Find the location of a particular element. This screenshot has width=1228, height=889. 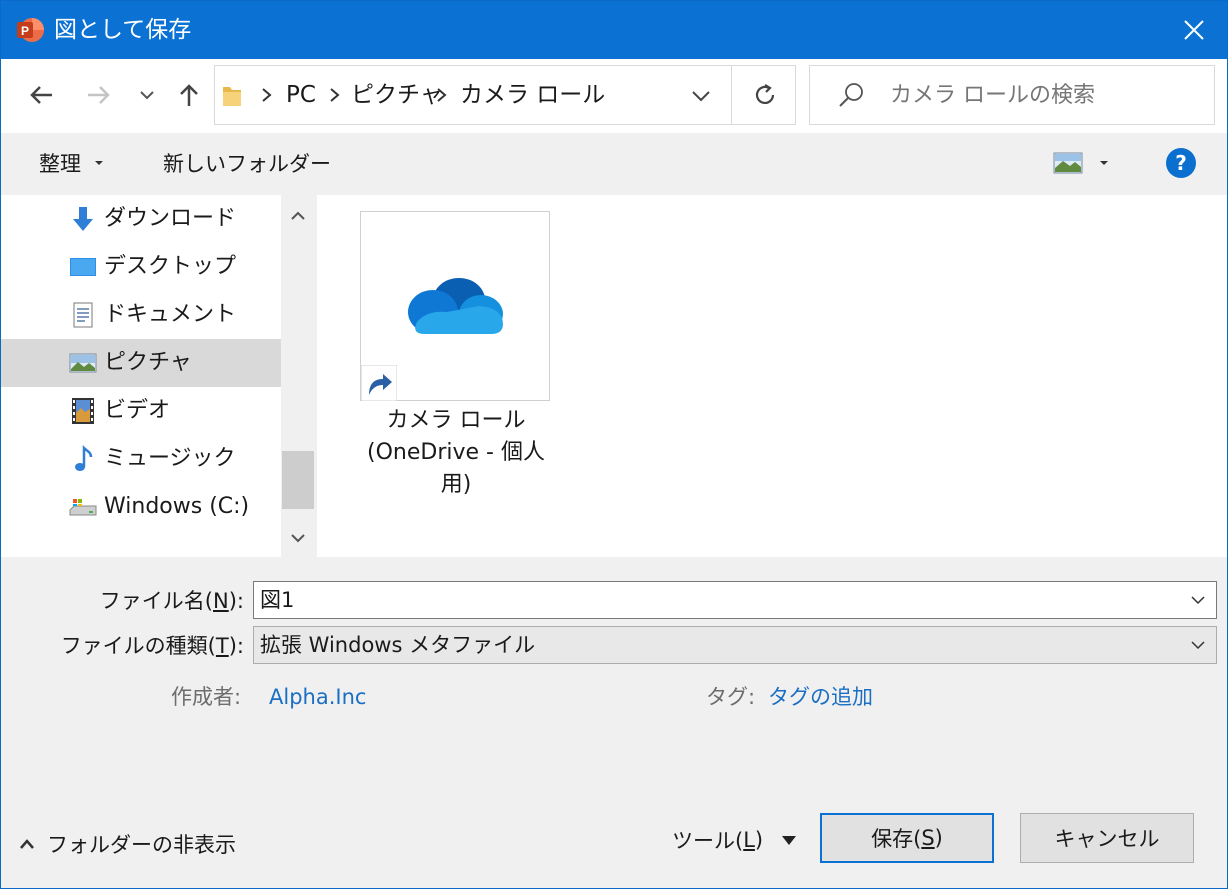

window-title: 図として保存 is located at coordinates (123, 30).